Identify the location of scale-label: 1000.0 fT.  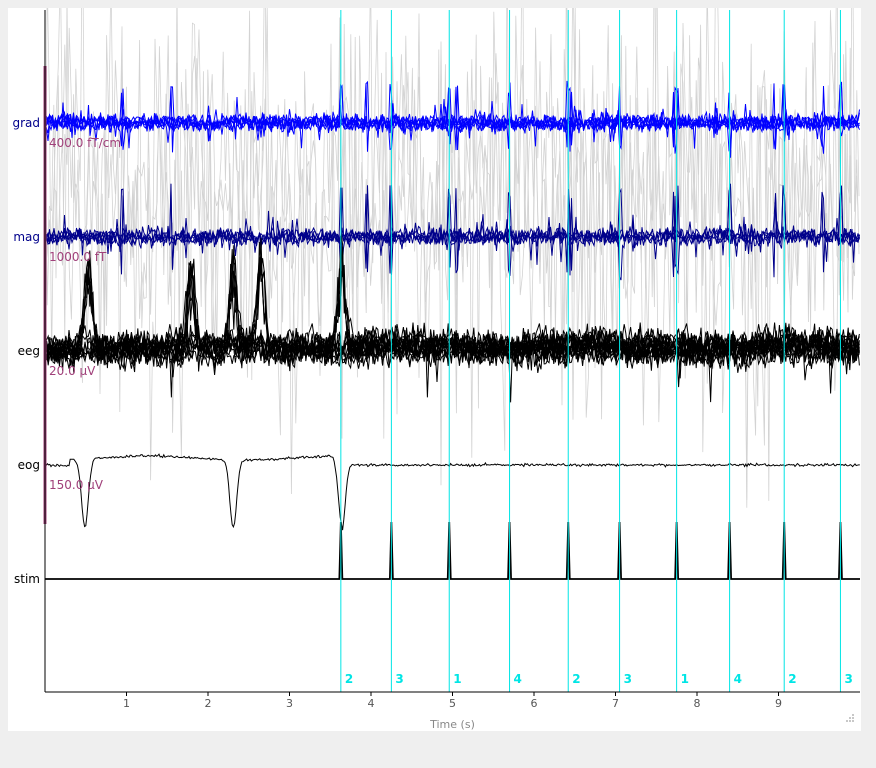
(78, 257).